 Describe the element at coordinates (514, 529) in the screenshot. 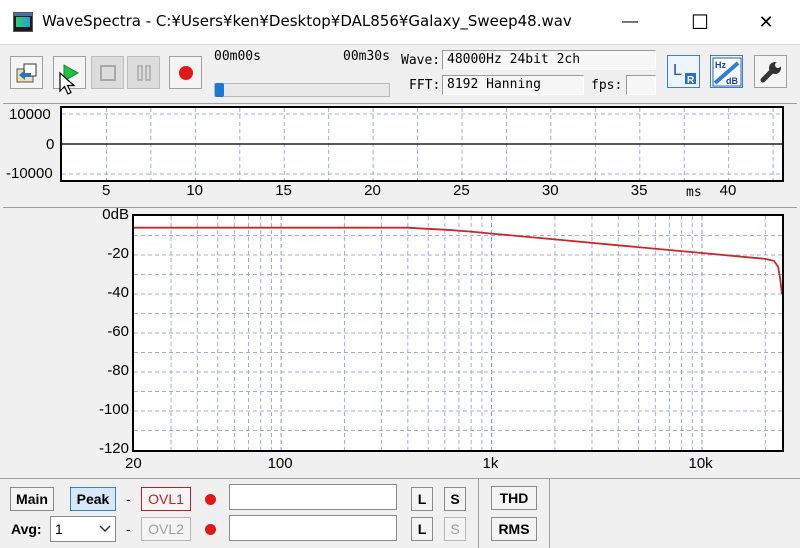

I see `rms-button: RMS` at that location.